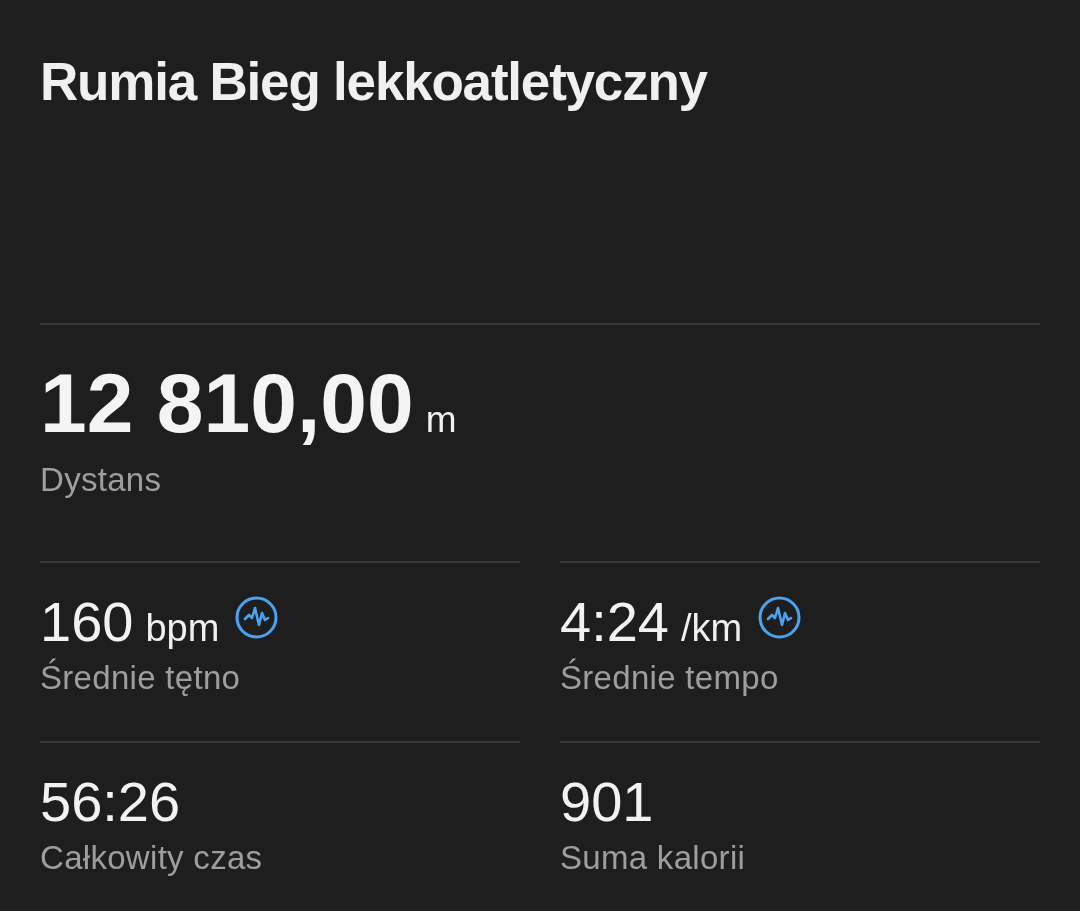  I want to click on stat-value: 56:26, so click(110, 802).